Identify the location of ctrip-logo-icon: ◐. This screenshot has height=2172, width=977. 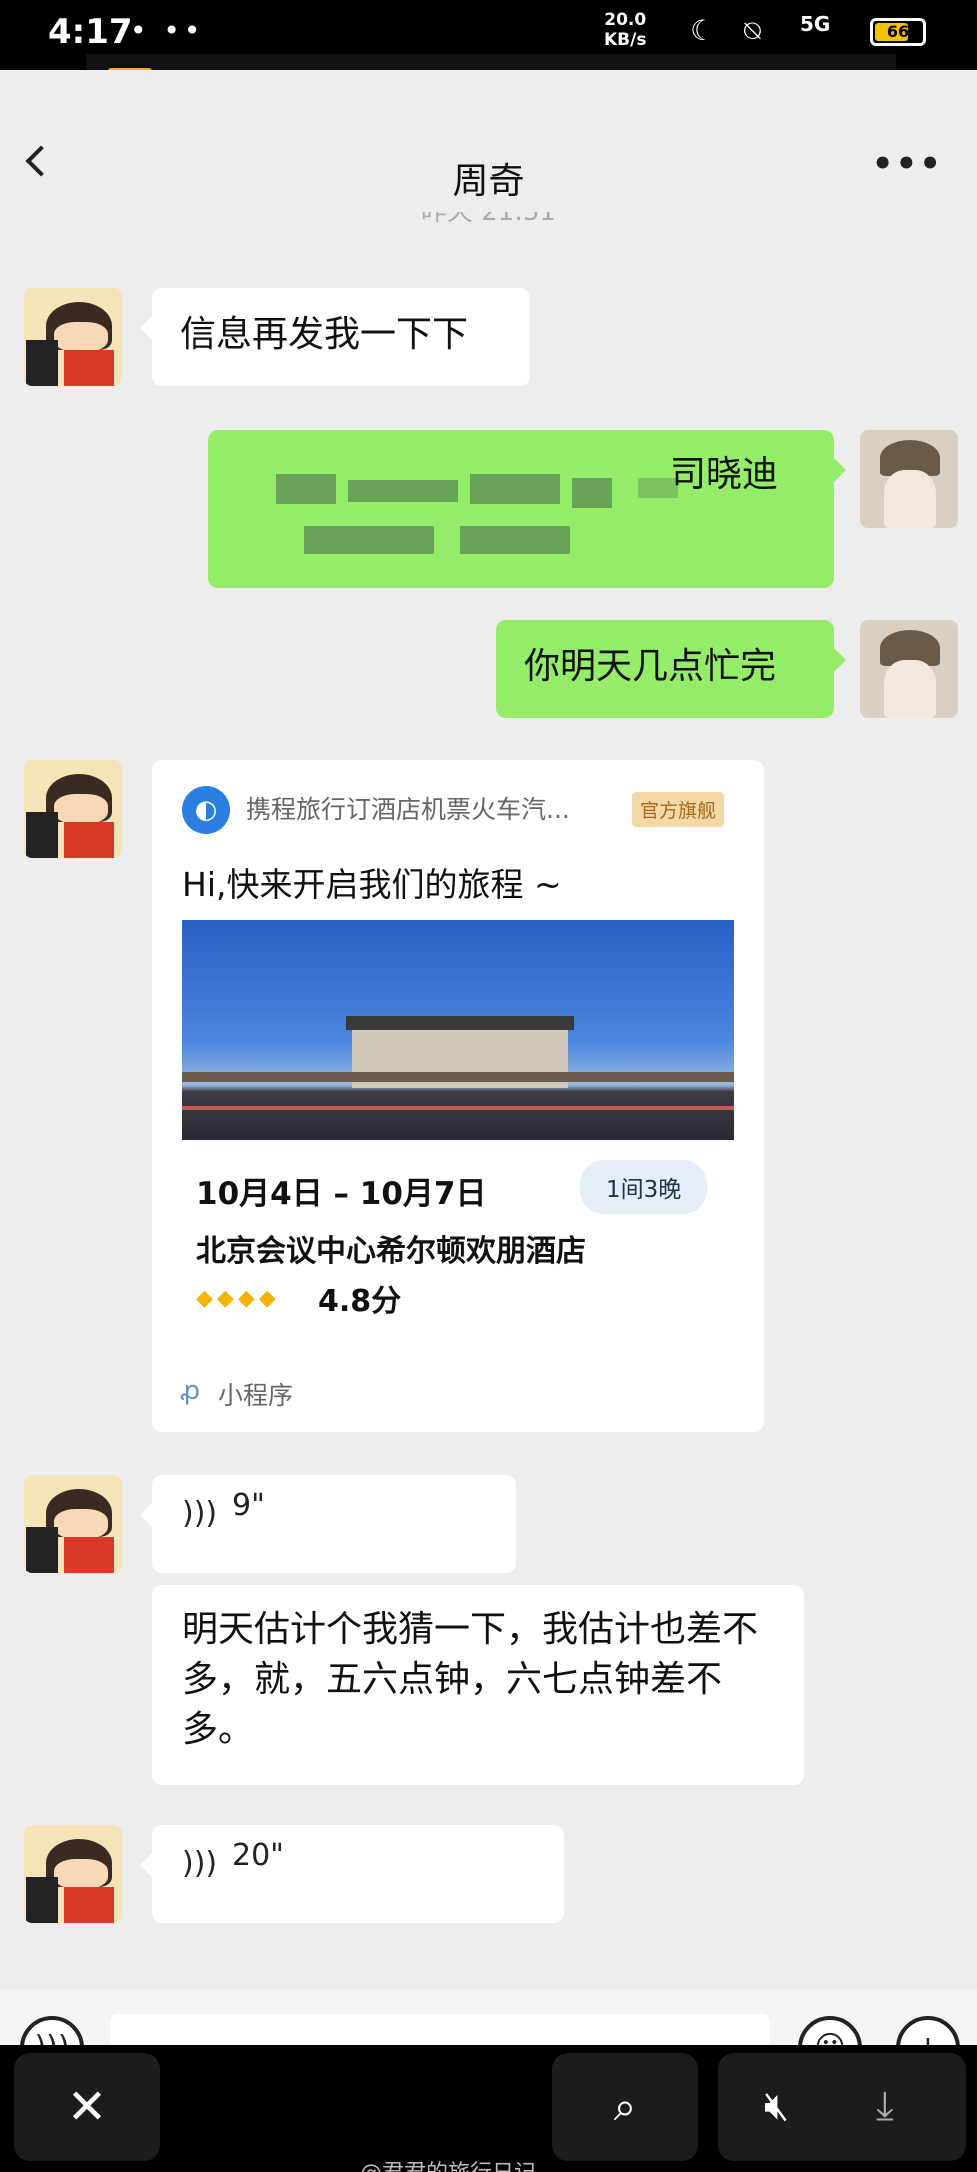
(206, 810).